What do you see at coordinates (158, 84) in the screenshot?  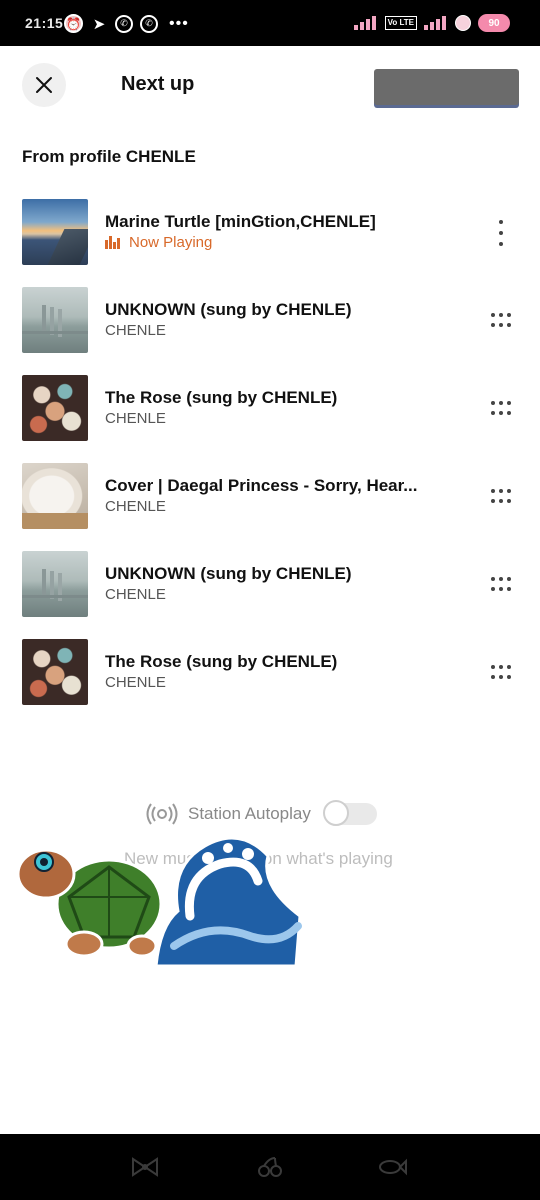 I see `page-title: Next up` at bounding box center [158, 84].